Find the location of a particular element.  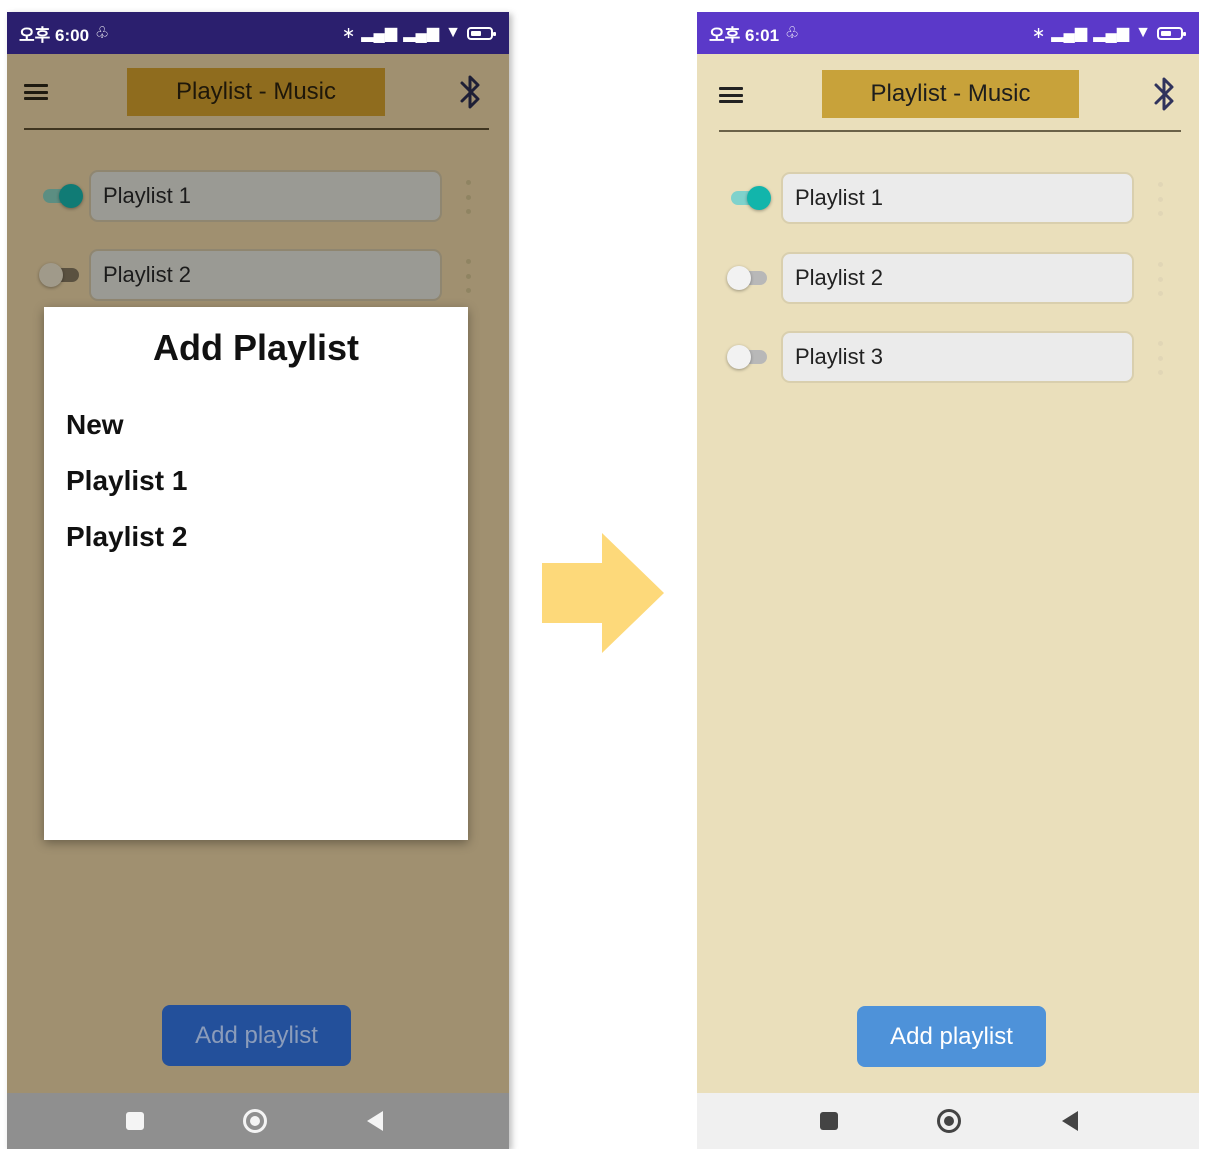

dialog-option-list: New Playlist 1 Playlist 2 is located at coordinates (256, 493).